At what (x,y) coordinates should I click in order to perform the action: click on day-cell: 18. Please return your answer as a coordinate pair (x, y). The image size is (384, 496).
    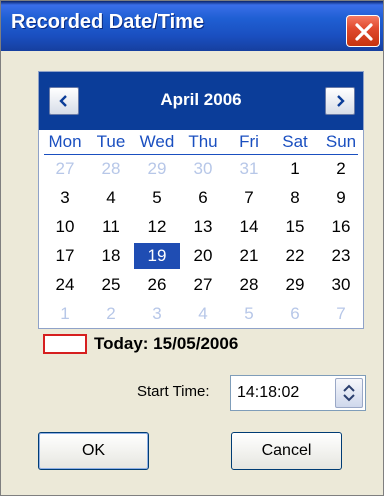
    Looking at the image, I should click on (111, 256).